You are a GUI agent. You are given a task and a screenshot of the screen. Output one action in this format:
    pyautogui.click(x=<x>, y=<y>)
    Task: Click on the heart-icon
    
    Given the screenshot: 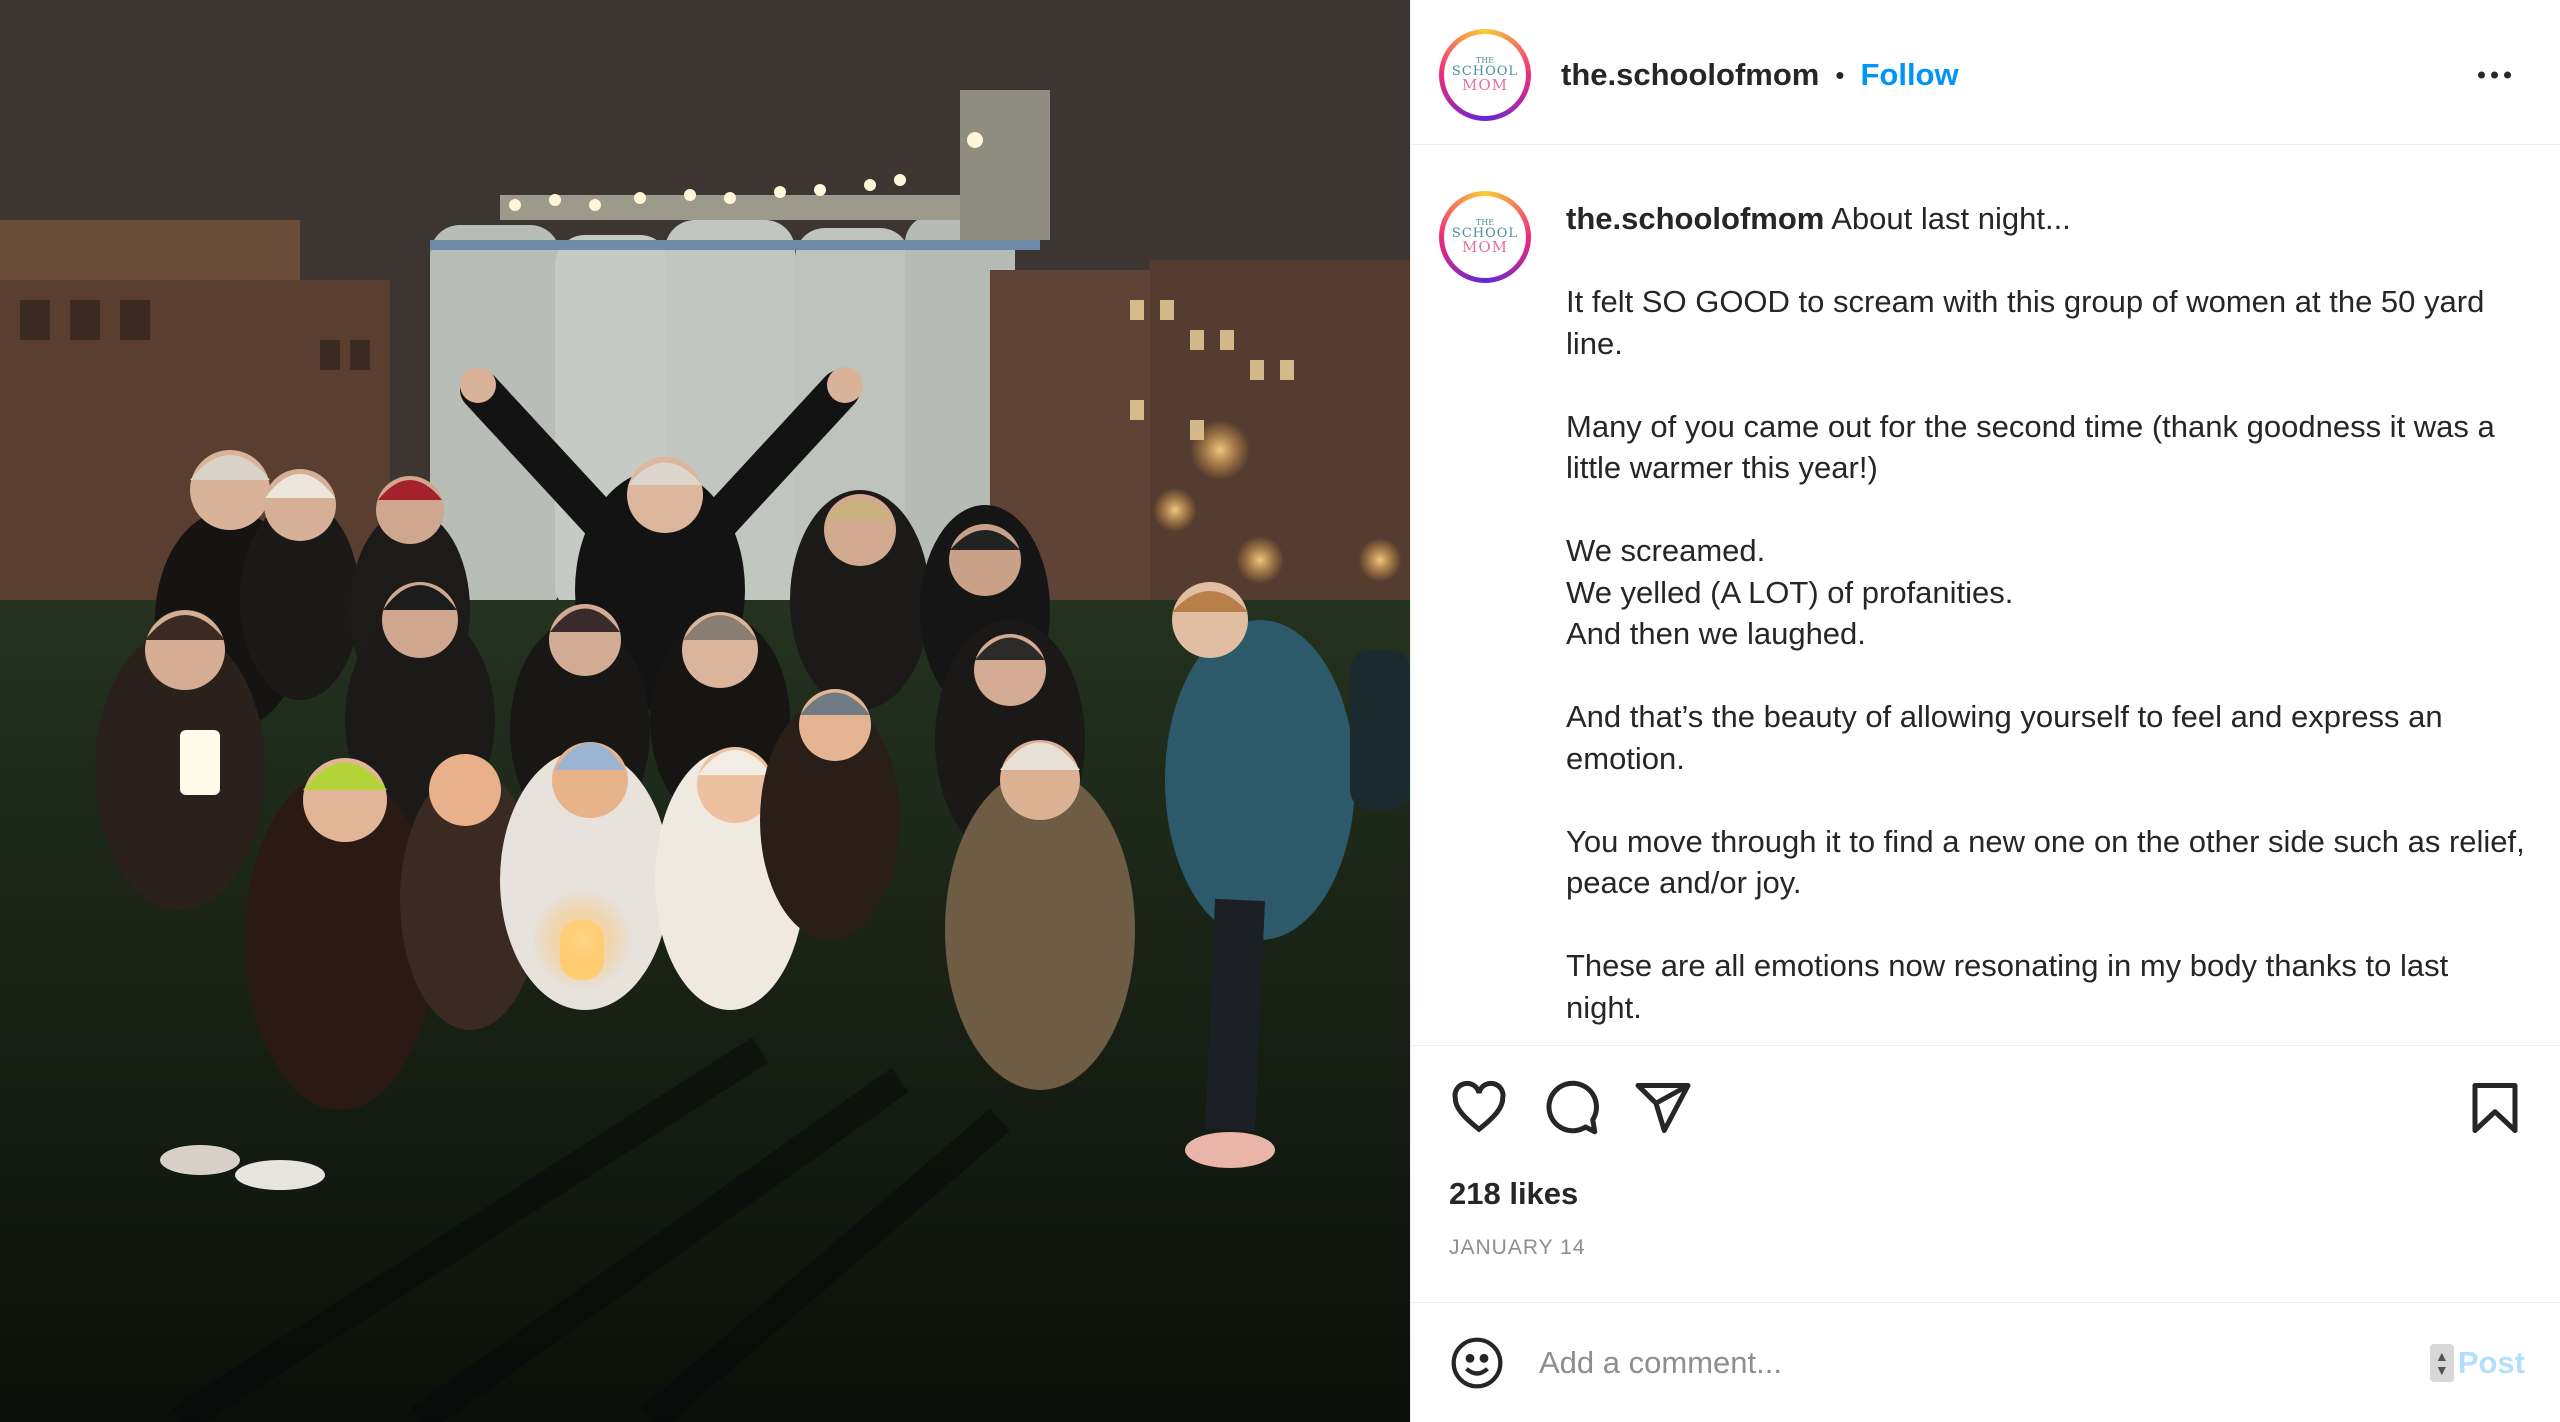 What is the action you would take?
    pyautogui.click(x=1479, y=1108)
    